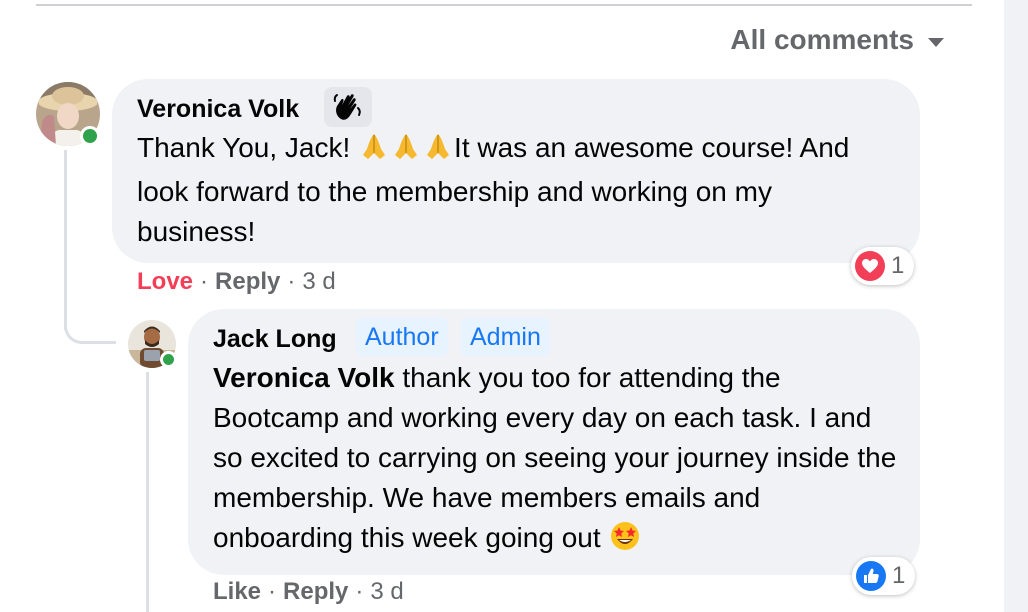 The image size is (1028, 612). What do you see at coordinates (90, 322) in the screenshot?
I see `thread-curve` at bounding box center [90, 322].